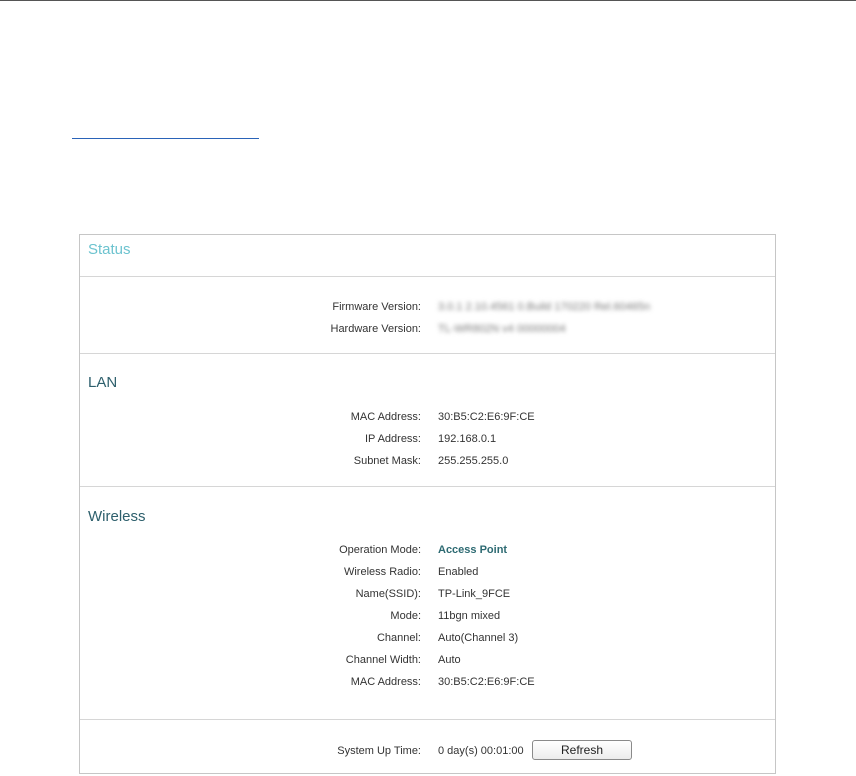  What do you see at coordinates (427, 594) in the screenshot?
I see `wireless-ssid-row: Name(SSID): TP-Link_9FCE` at bounding box center [427, 594].